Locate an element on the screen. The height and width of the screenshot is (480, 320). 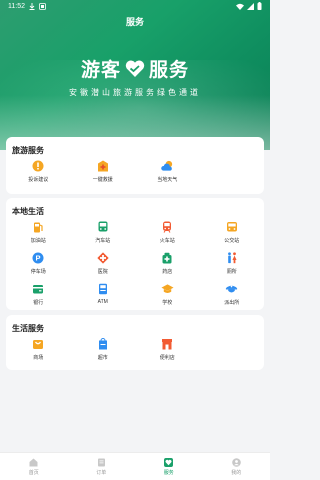
mall-icon is located at coordinates (38, 343).